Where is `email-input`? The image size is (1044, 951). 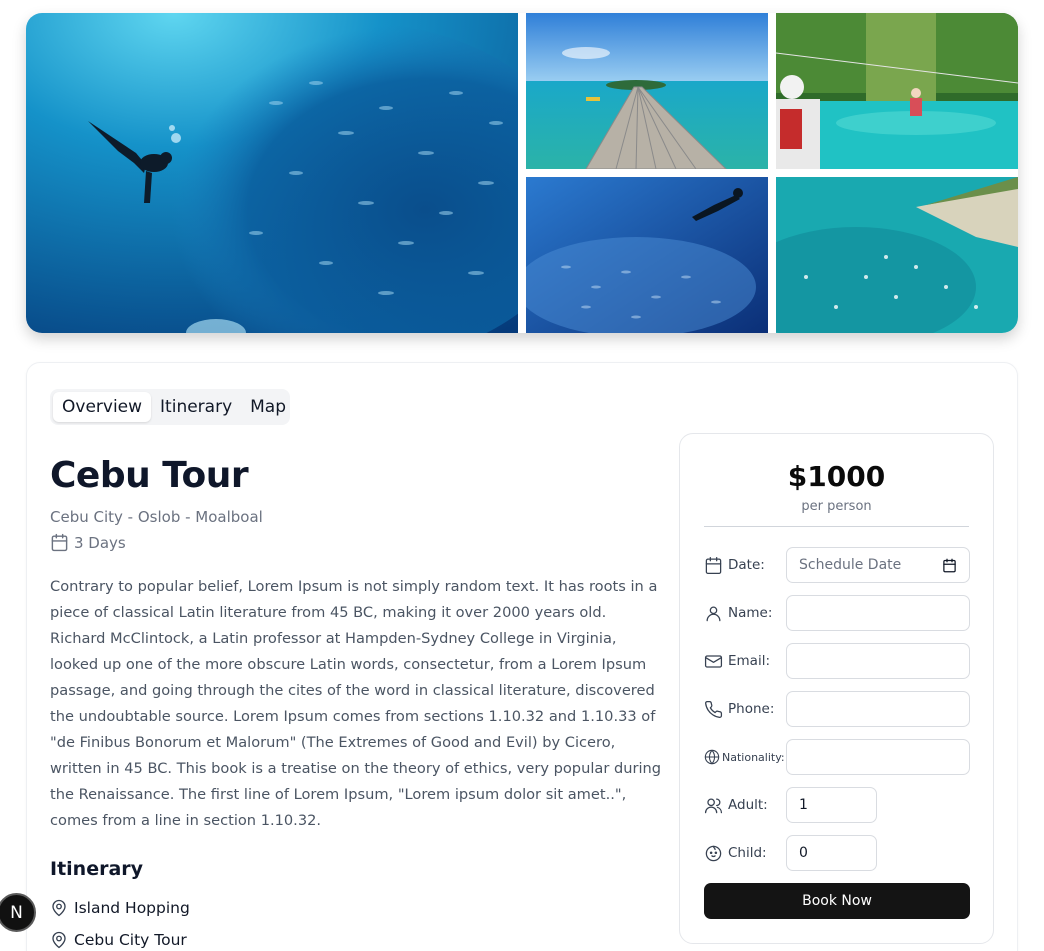
email-input is located at coordinates (878, 661).